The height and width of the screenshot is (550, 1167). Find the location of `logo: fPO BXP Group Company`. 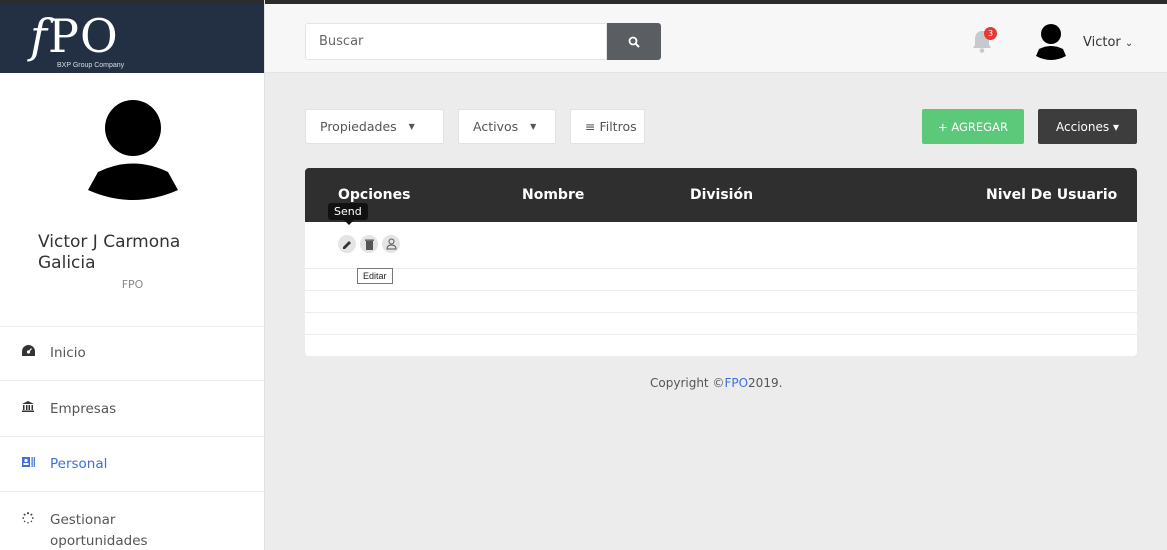

logo: fPO BXP Group Company is located at coordinates (132, 36).